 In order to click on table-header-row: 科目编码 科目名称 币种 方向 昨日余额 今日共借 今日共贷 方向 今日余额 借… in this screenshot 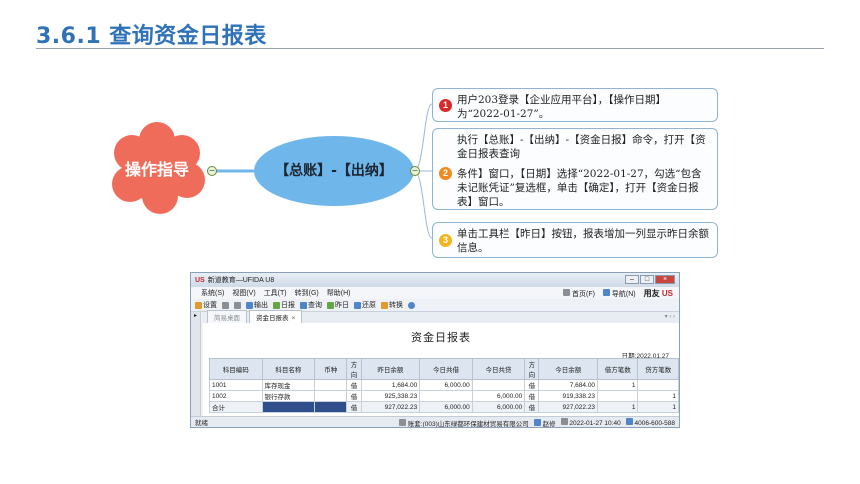, I will do `click(444, 369)`.